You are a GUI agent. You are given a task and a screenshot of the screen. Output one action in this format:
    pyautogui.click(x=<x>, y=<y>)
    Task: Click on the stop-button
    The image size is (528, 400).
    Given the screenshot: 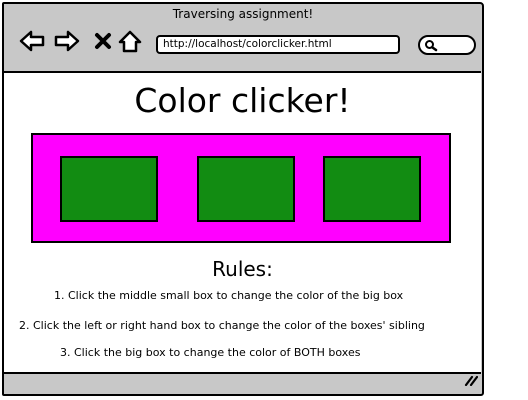 What is the action you would take?
    pyautogui.click(x=103, y=41)
    